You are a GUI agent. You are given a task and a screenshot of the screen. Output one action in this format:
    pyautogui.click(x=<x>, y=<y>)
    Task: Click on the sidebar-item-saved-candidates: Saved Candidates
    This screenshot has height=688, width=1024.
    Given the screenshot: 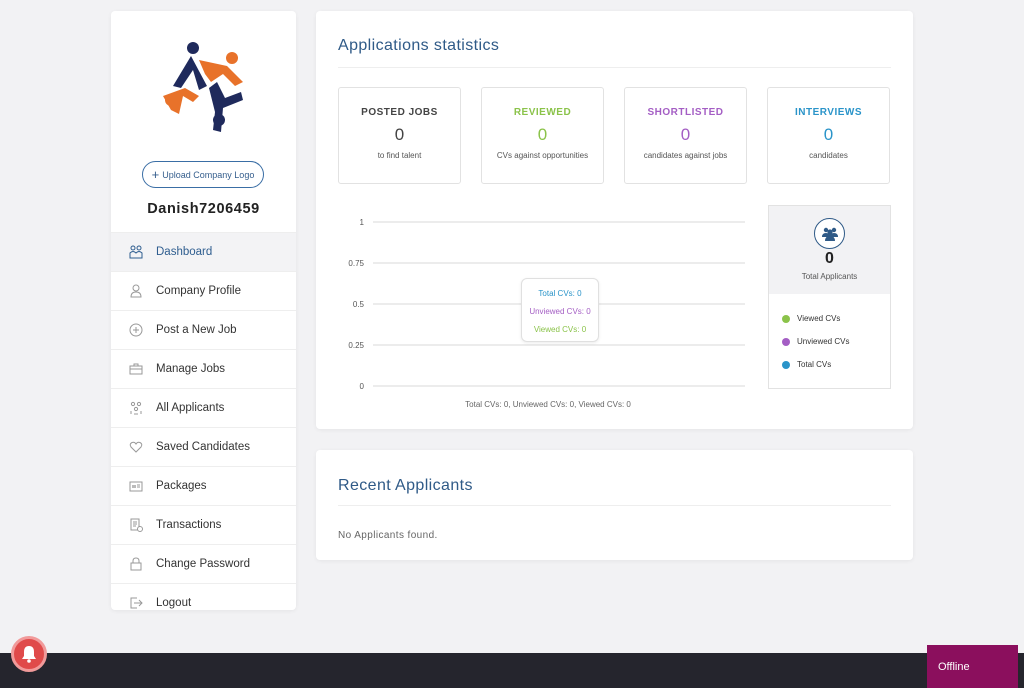 What is the action you would take?
    pyautogui.click(x=203, y=446)
    